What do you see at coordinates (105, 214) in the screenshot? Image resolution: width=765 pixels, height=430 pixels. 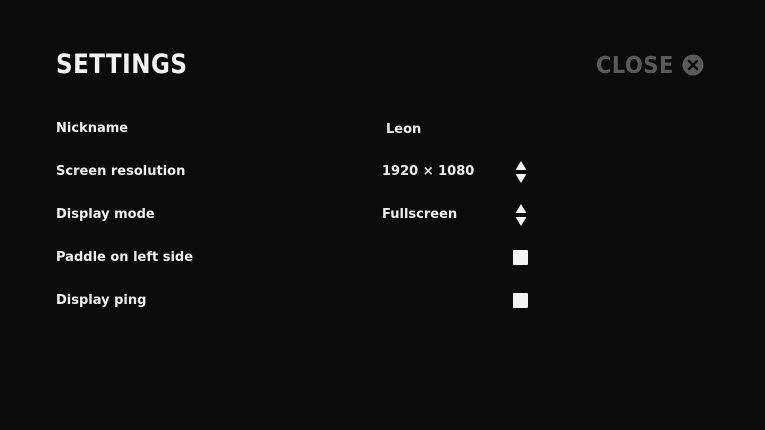 I see `display-mode-label: Display mode` at bounding box center [105, 214].